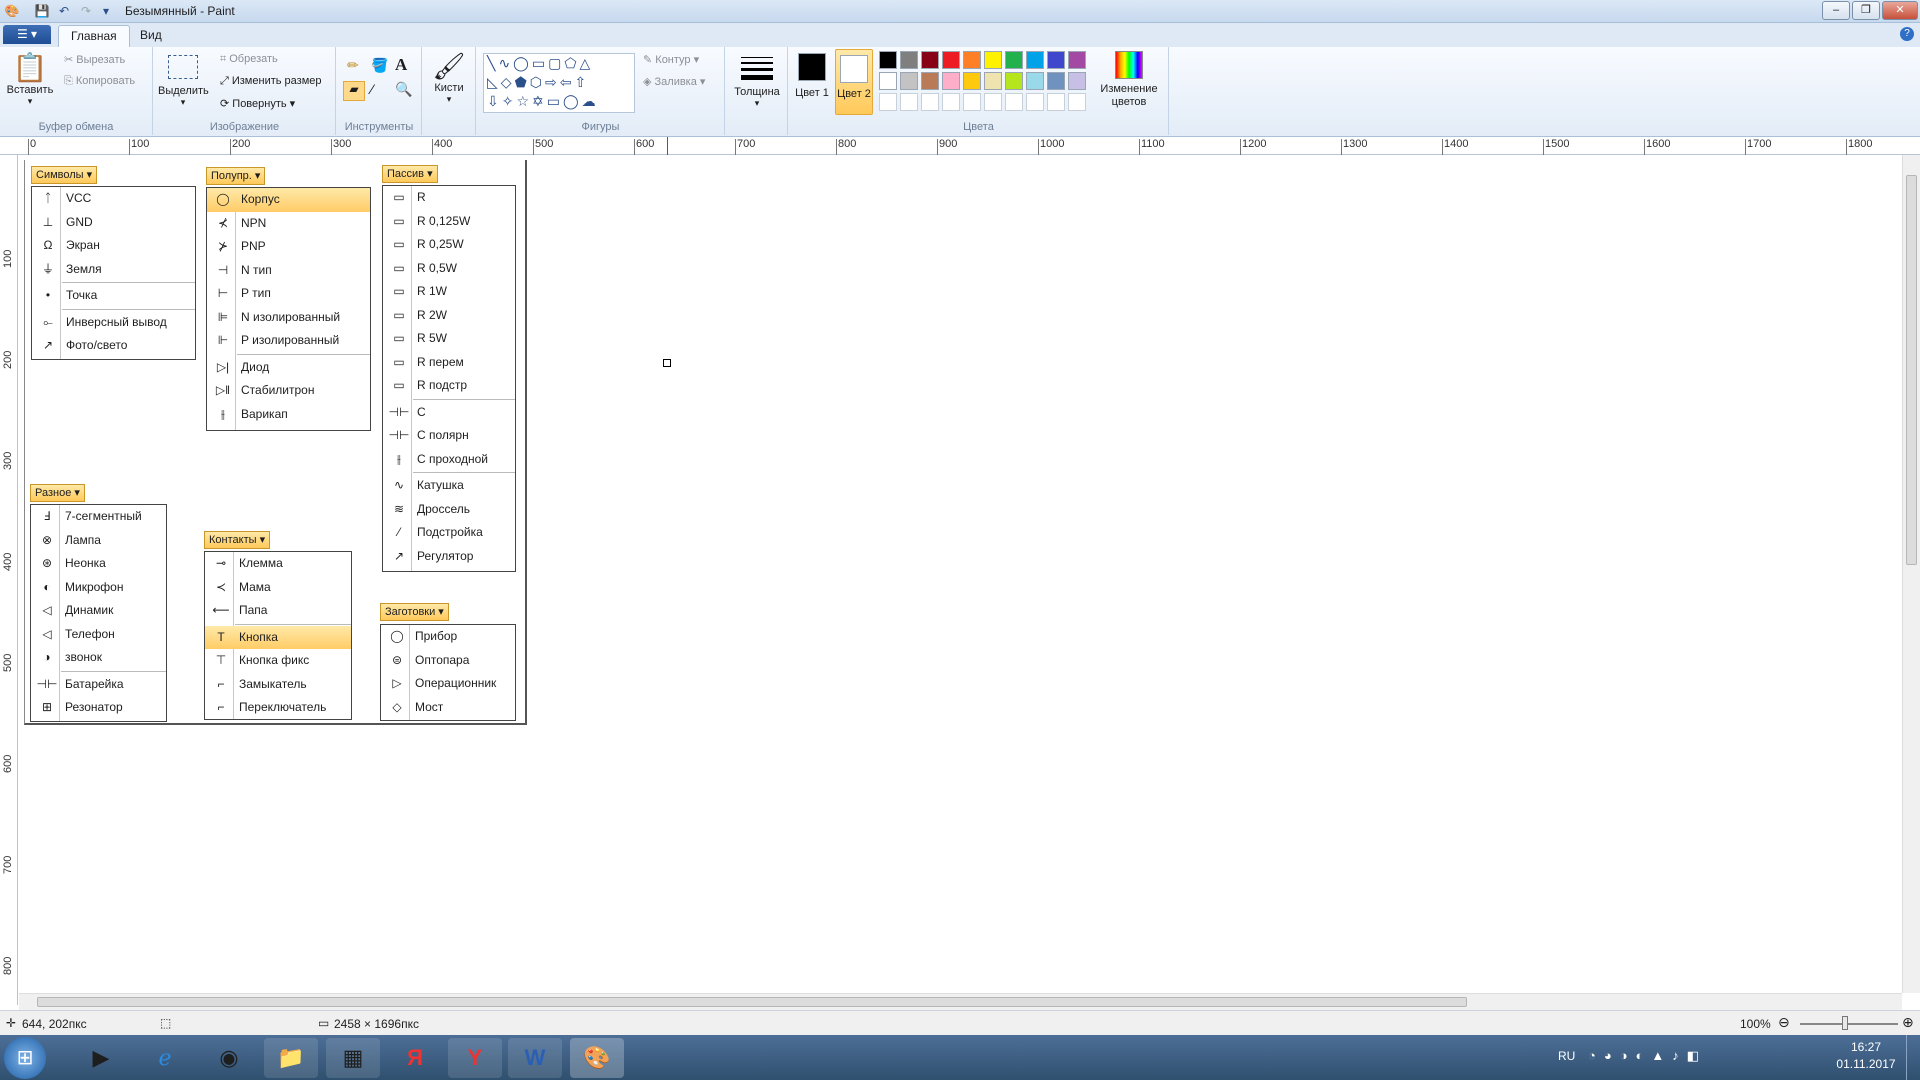 This screenshot has width=1920, height=1080. I want to click on six-star-shape-icon: ✡, so click(539, 101).